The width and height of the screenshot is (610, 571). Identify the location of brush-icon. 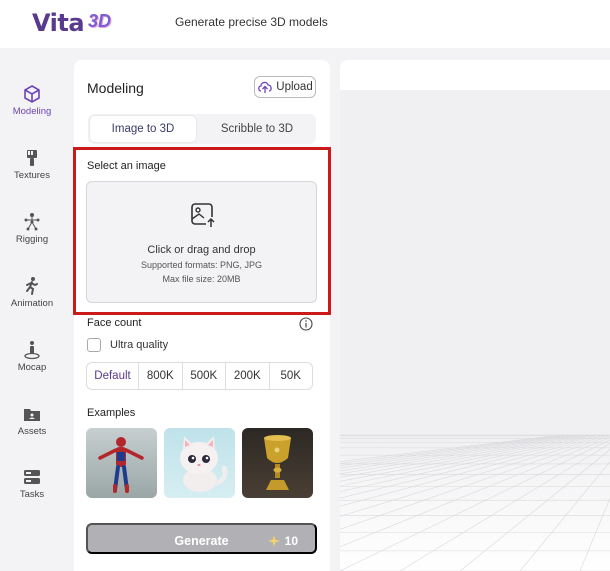
(32, 158).